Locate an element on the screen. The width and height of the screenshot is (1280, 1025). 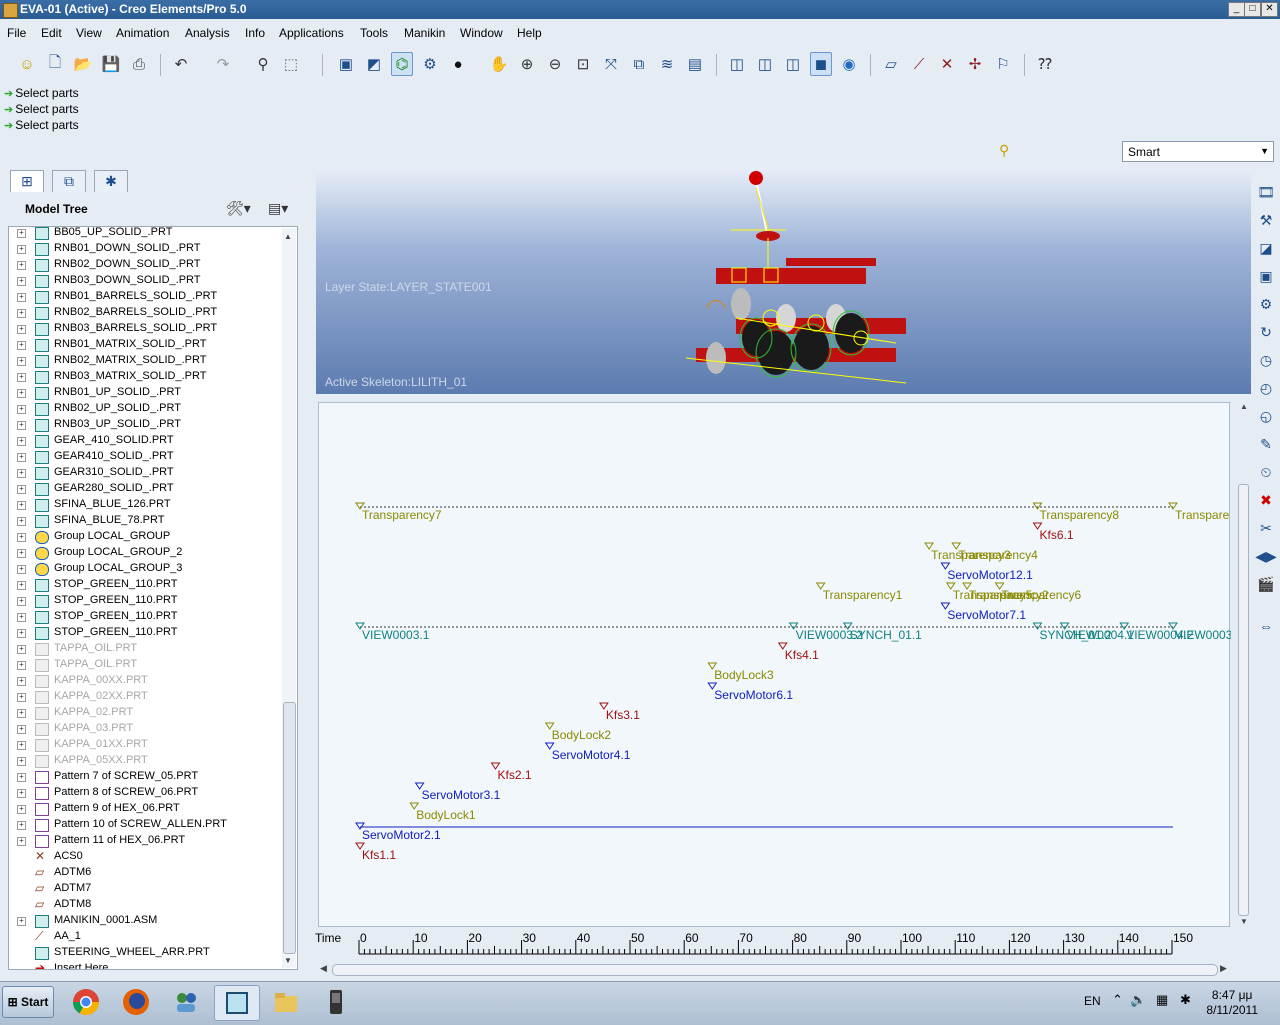
tree-item: ➔ Insert Here is located at coordinates (145, 965).